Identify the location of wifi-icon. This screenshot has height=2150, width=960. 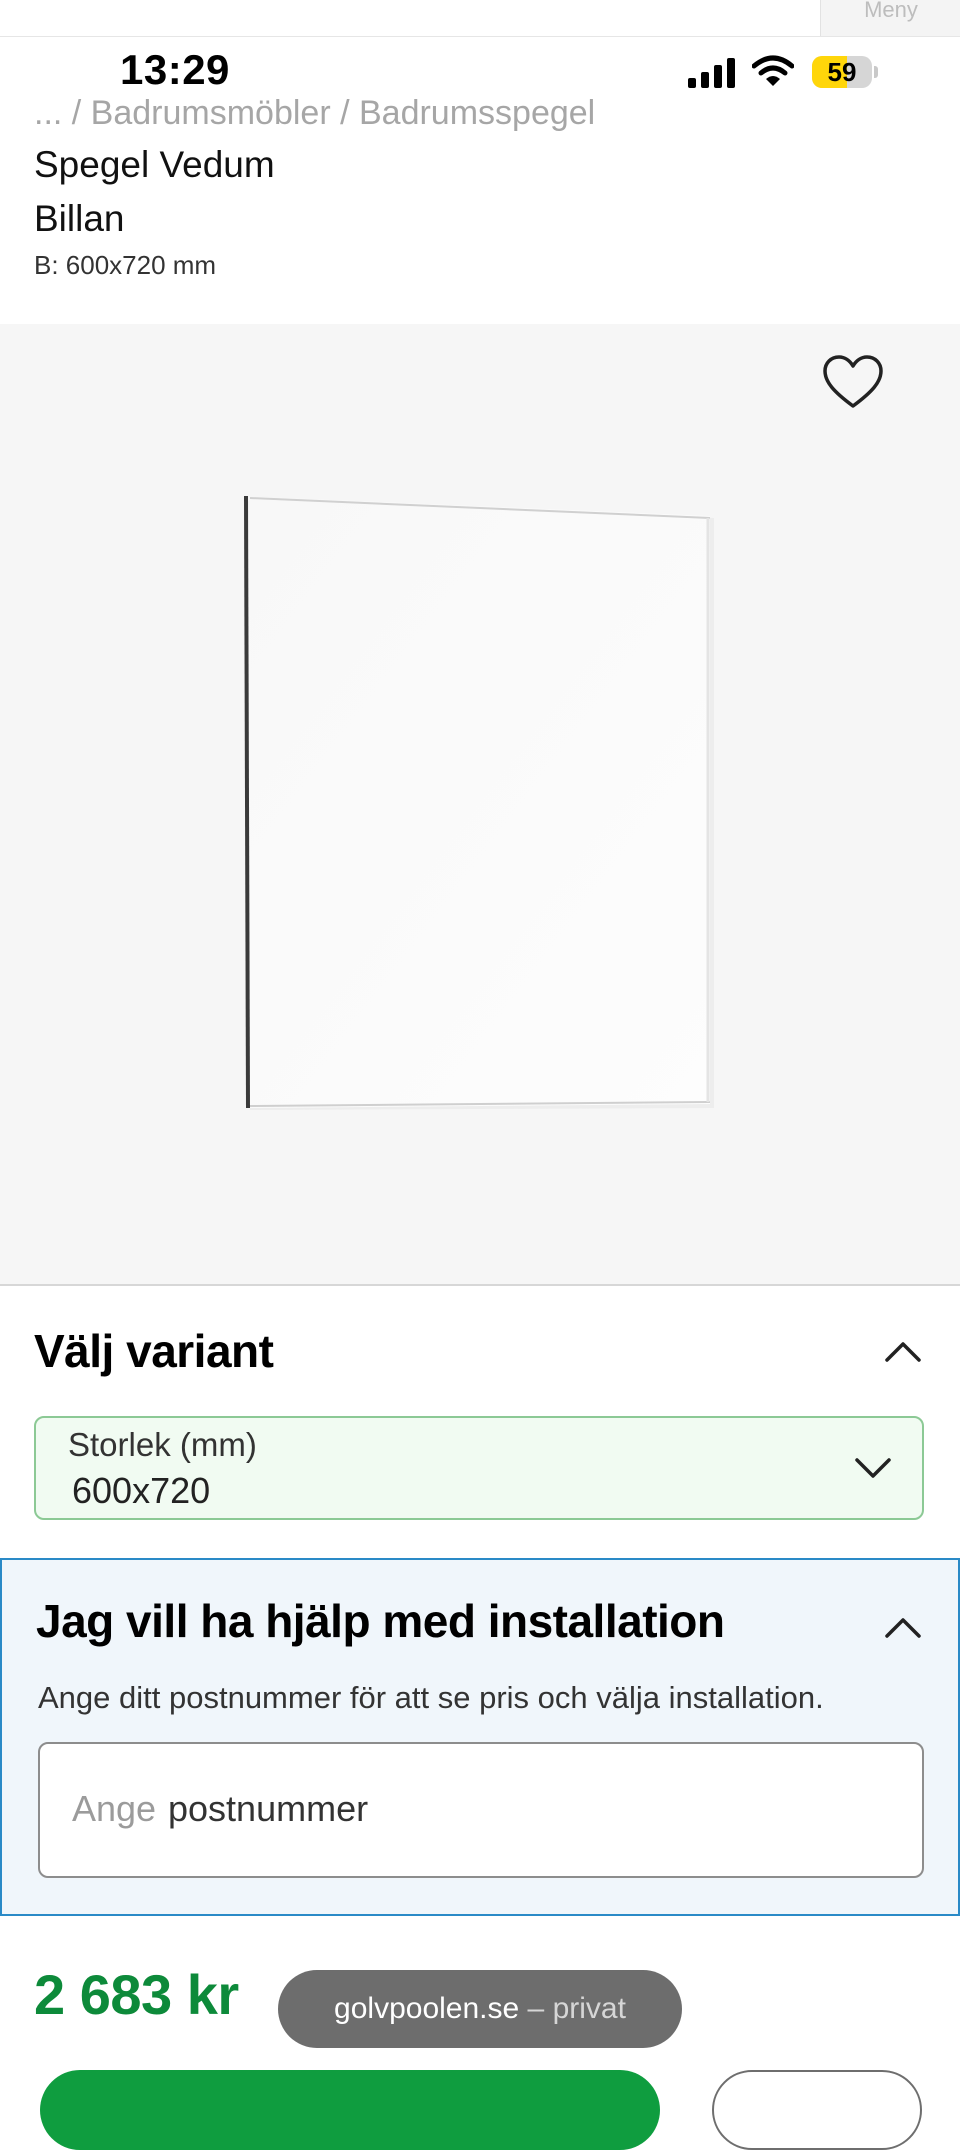
(773, 70).